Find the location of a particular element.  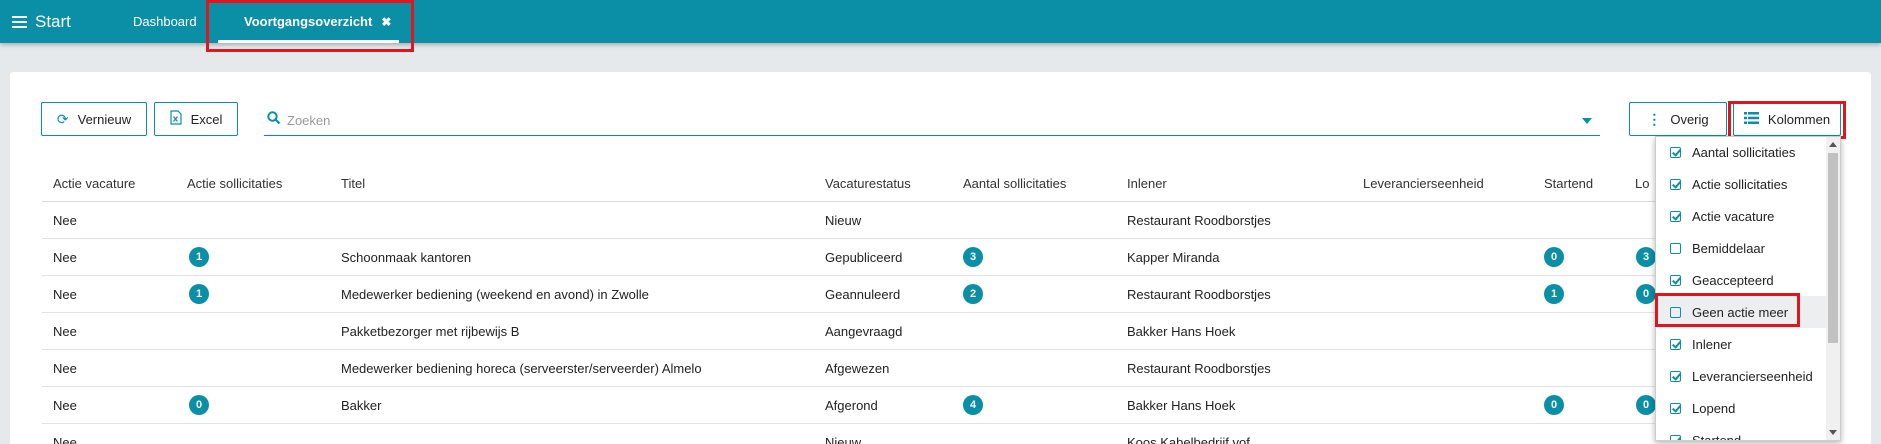

table-row: Nee Nieuw Restaurant Roodborstjes is located at coordinates (852, 220).